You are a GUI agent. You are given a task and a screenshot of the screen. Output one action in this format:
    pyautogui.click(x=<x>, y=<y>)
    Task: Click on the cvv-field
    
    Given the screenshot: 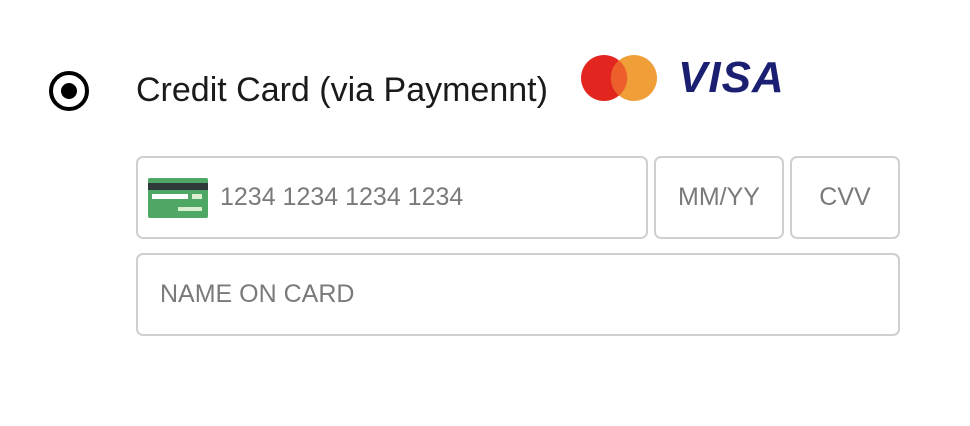 What is the action you would take?
    pyautogui.click(x=845, y=197)
    